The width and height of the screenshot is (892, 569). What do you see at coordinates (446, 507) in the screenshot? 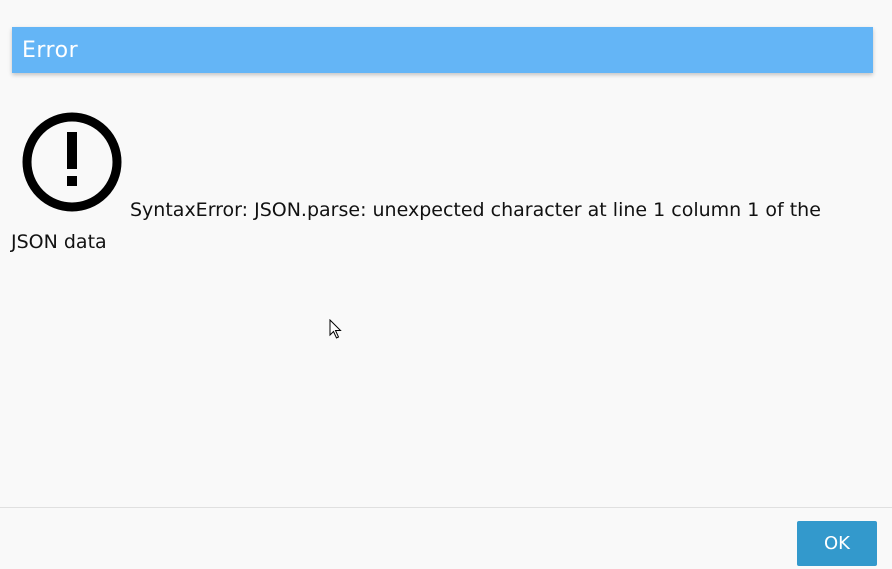
I see `footer-divider` at bounding box center [446, 507].